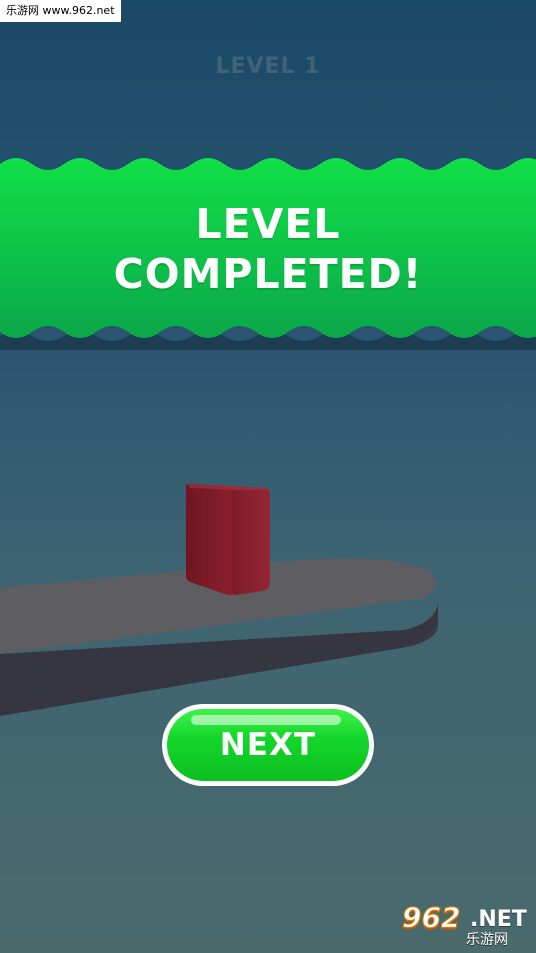 This screenshot has width=536, height=953. What do you see at coordinates (463, 925) in the screenshot?
I see `watermark-logo: 962 .NET 乐游网` at bounding box center [463, 925].